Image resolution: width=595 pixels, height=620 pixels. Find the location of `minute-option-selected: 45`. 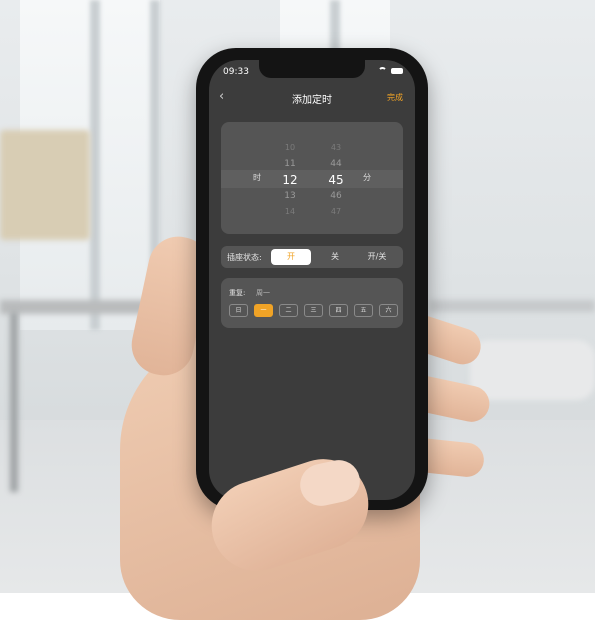

minute-option-selected: 45 is located at coordinates (336, 180).